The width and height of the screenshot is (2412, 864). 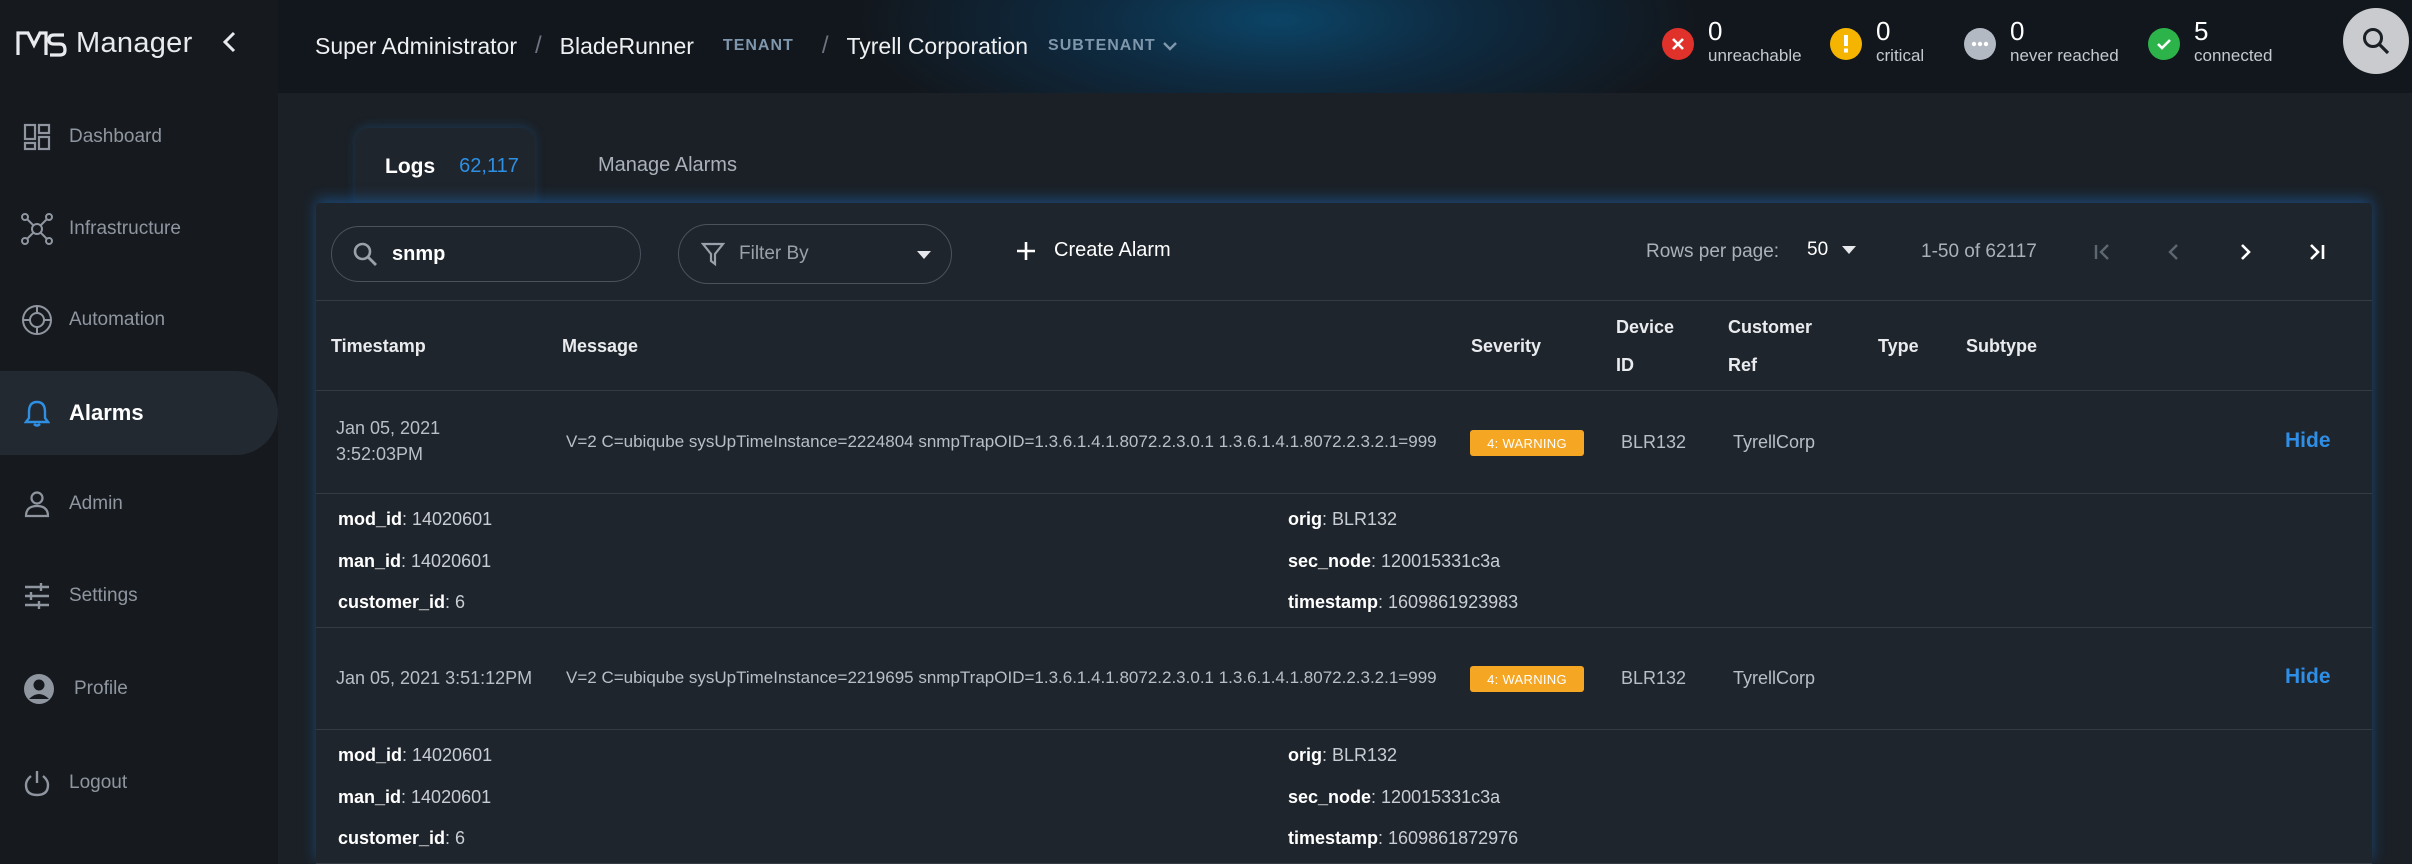 What do you see at coordinates (416, 46) in the screenshot?
I see `breadcrumb-user: Super Administrator` at bounding box center [416, 46].